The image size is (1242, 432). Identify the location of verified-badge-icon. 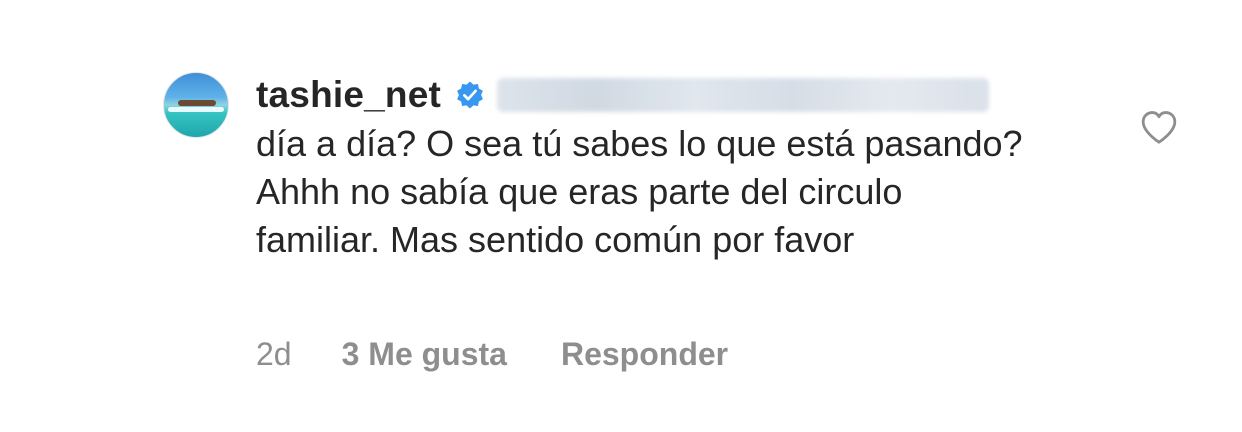
(470, 95).